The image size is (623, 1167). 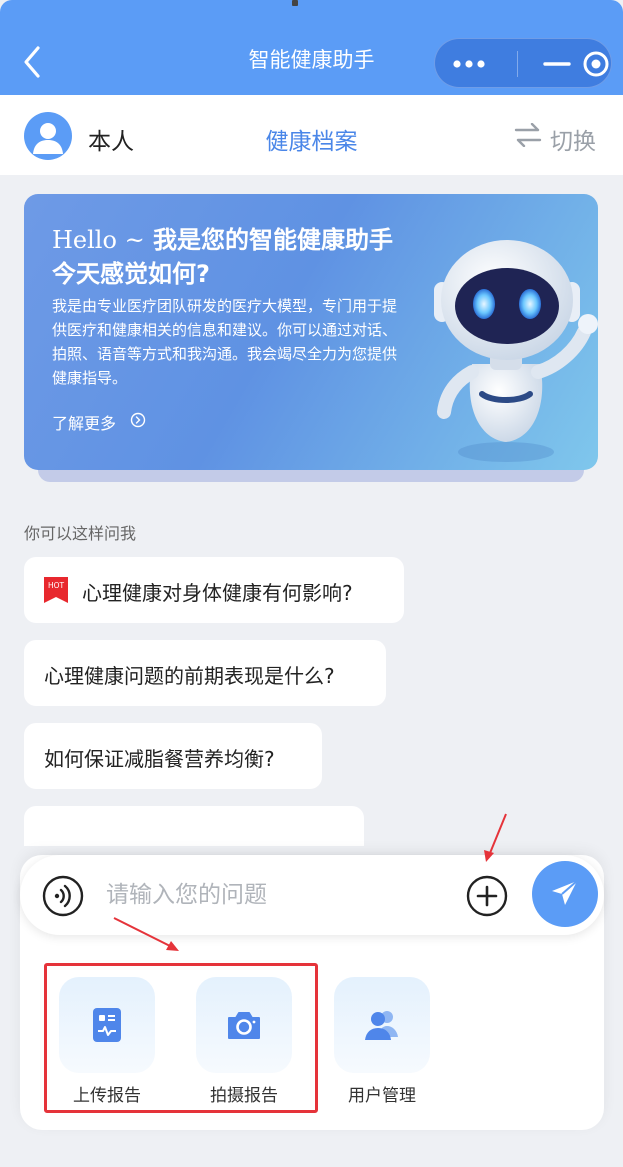 I want to click on user-management-tile, so click(x=382, y=1025).